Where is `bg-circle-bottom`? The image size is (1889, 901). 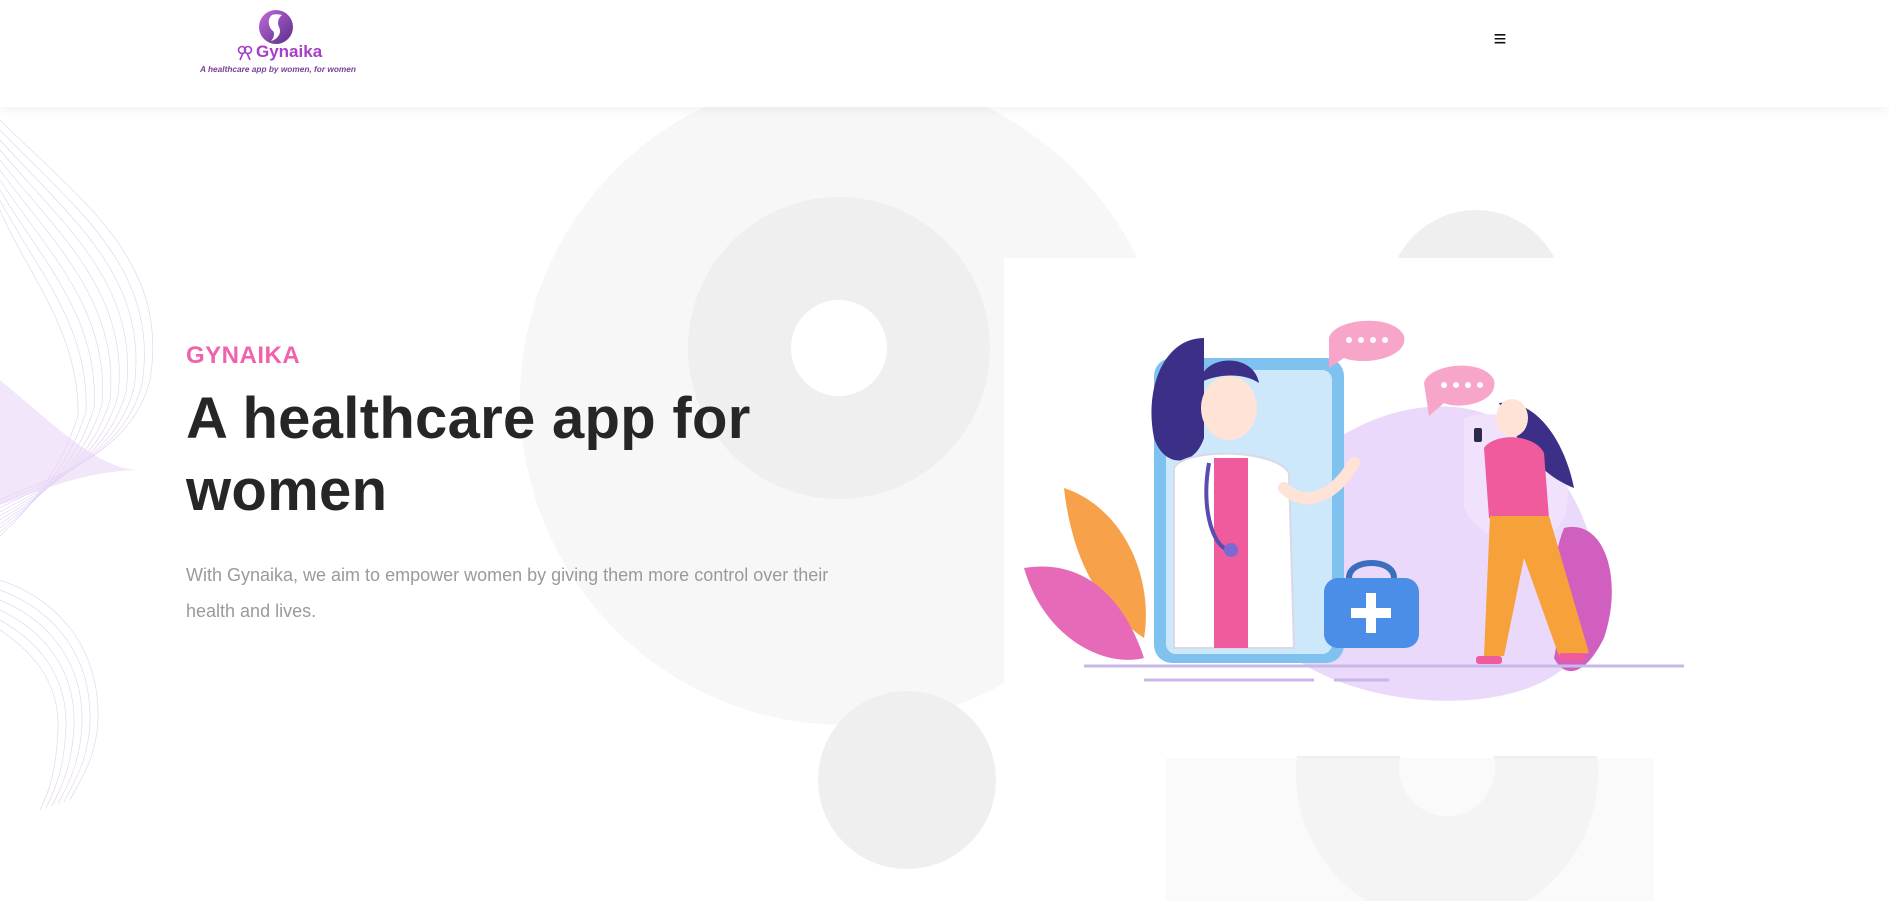 bg-circle-bottom is located at coordinates (907, 780).